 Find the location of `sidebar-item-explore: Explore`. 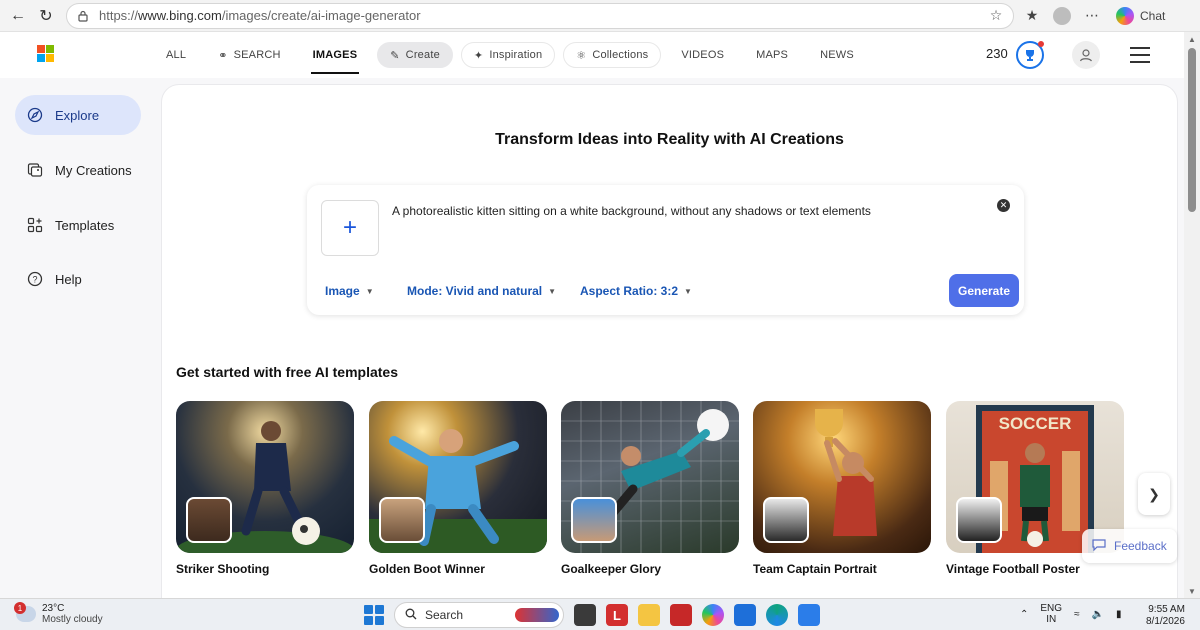

sidebar-item-explore: Explore is located at coordinates (78, 115).